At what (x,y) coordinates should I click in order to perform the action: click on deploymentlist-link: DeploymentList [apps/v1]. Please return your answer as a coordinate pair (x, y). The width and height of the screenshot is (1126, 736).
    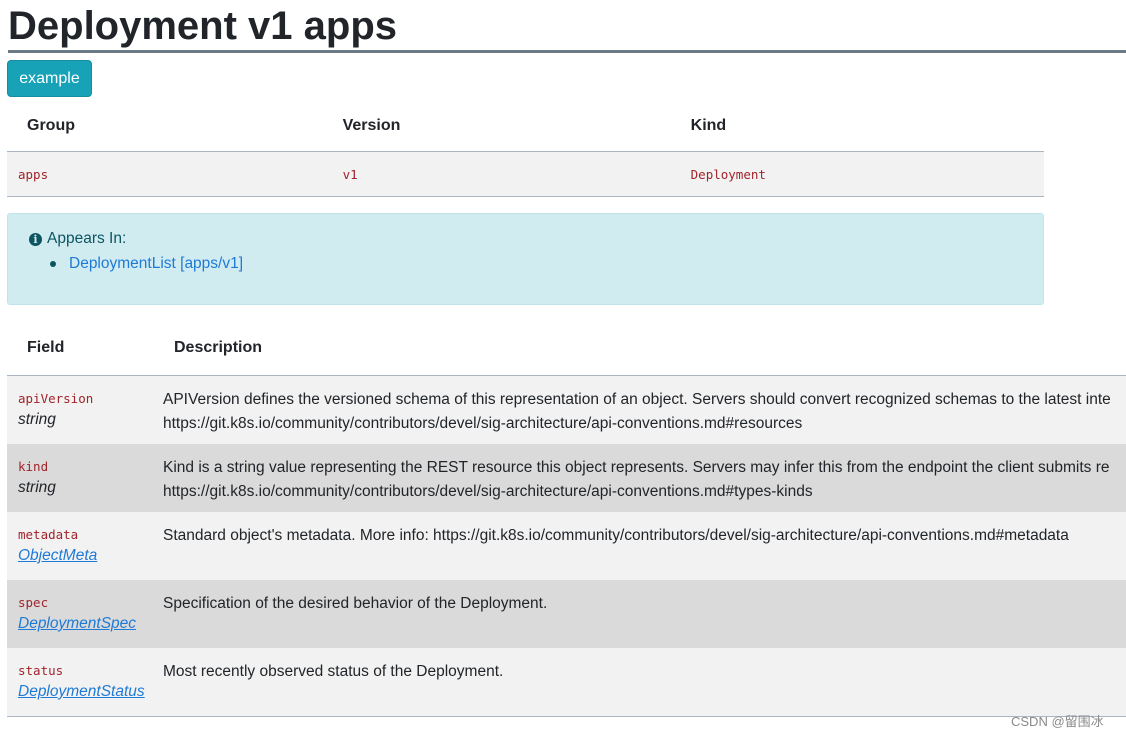
    Looking at the image, I should click on (156, 264).